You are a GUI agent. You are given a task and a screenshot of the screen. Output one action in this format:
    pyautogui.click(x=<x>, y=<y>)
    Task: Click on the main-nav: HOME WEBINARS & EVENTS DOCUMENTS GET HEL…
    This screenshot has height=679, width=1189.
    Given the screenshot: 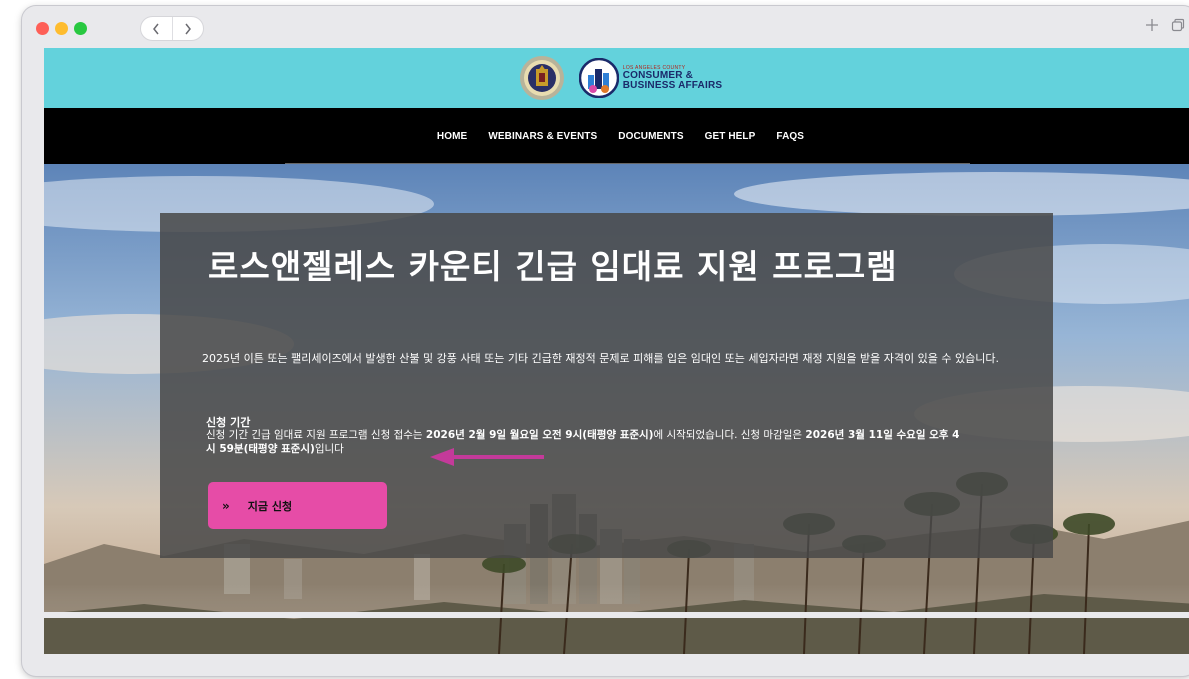 What is the action you would take?
    pyautogui.click(x=616, y=136)
    